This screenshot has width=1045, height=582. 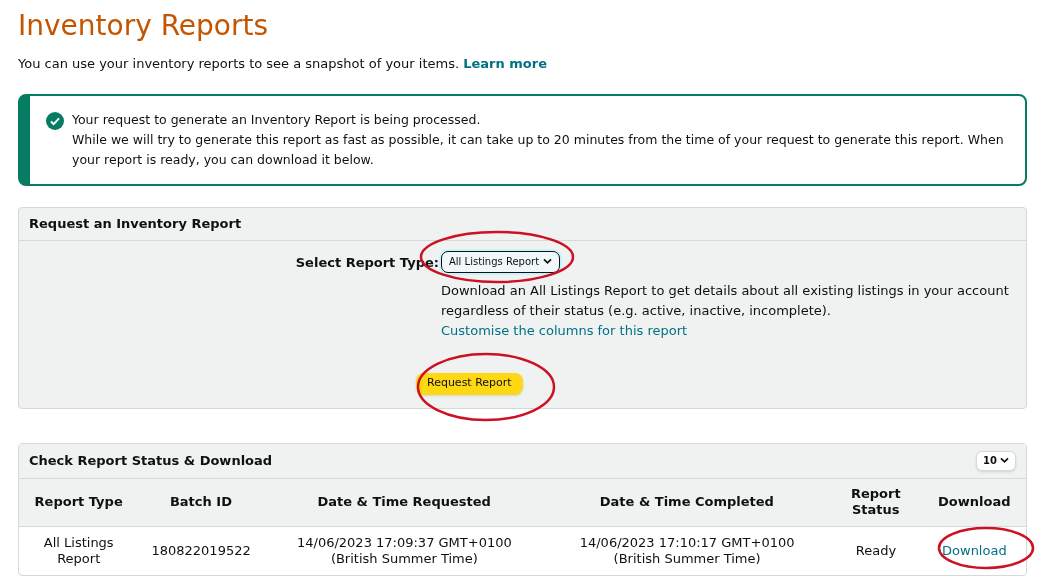 What do you see at coordinates (78, 502) in the screenshot?
I see `column-header: Report Type` at bounding box center [78, 502].